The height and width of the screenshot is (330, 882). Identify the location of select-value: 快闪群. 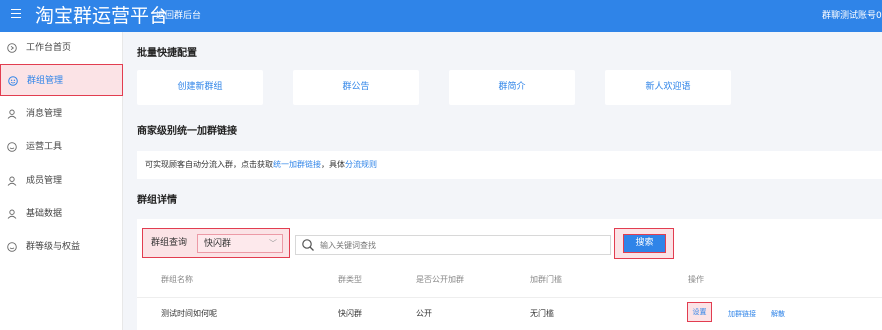
(218, 244).